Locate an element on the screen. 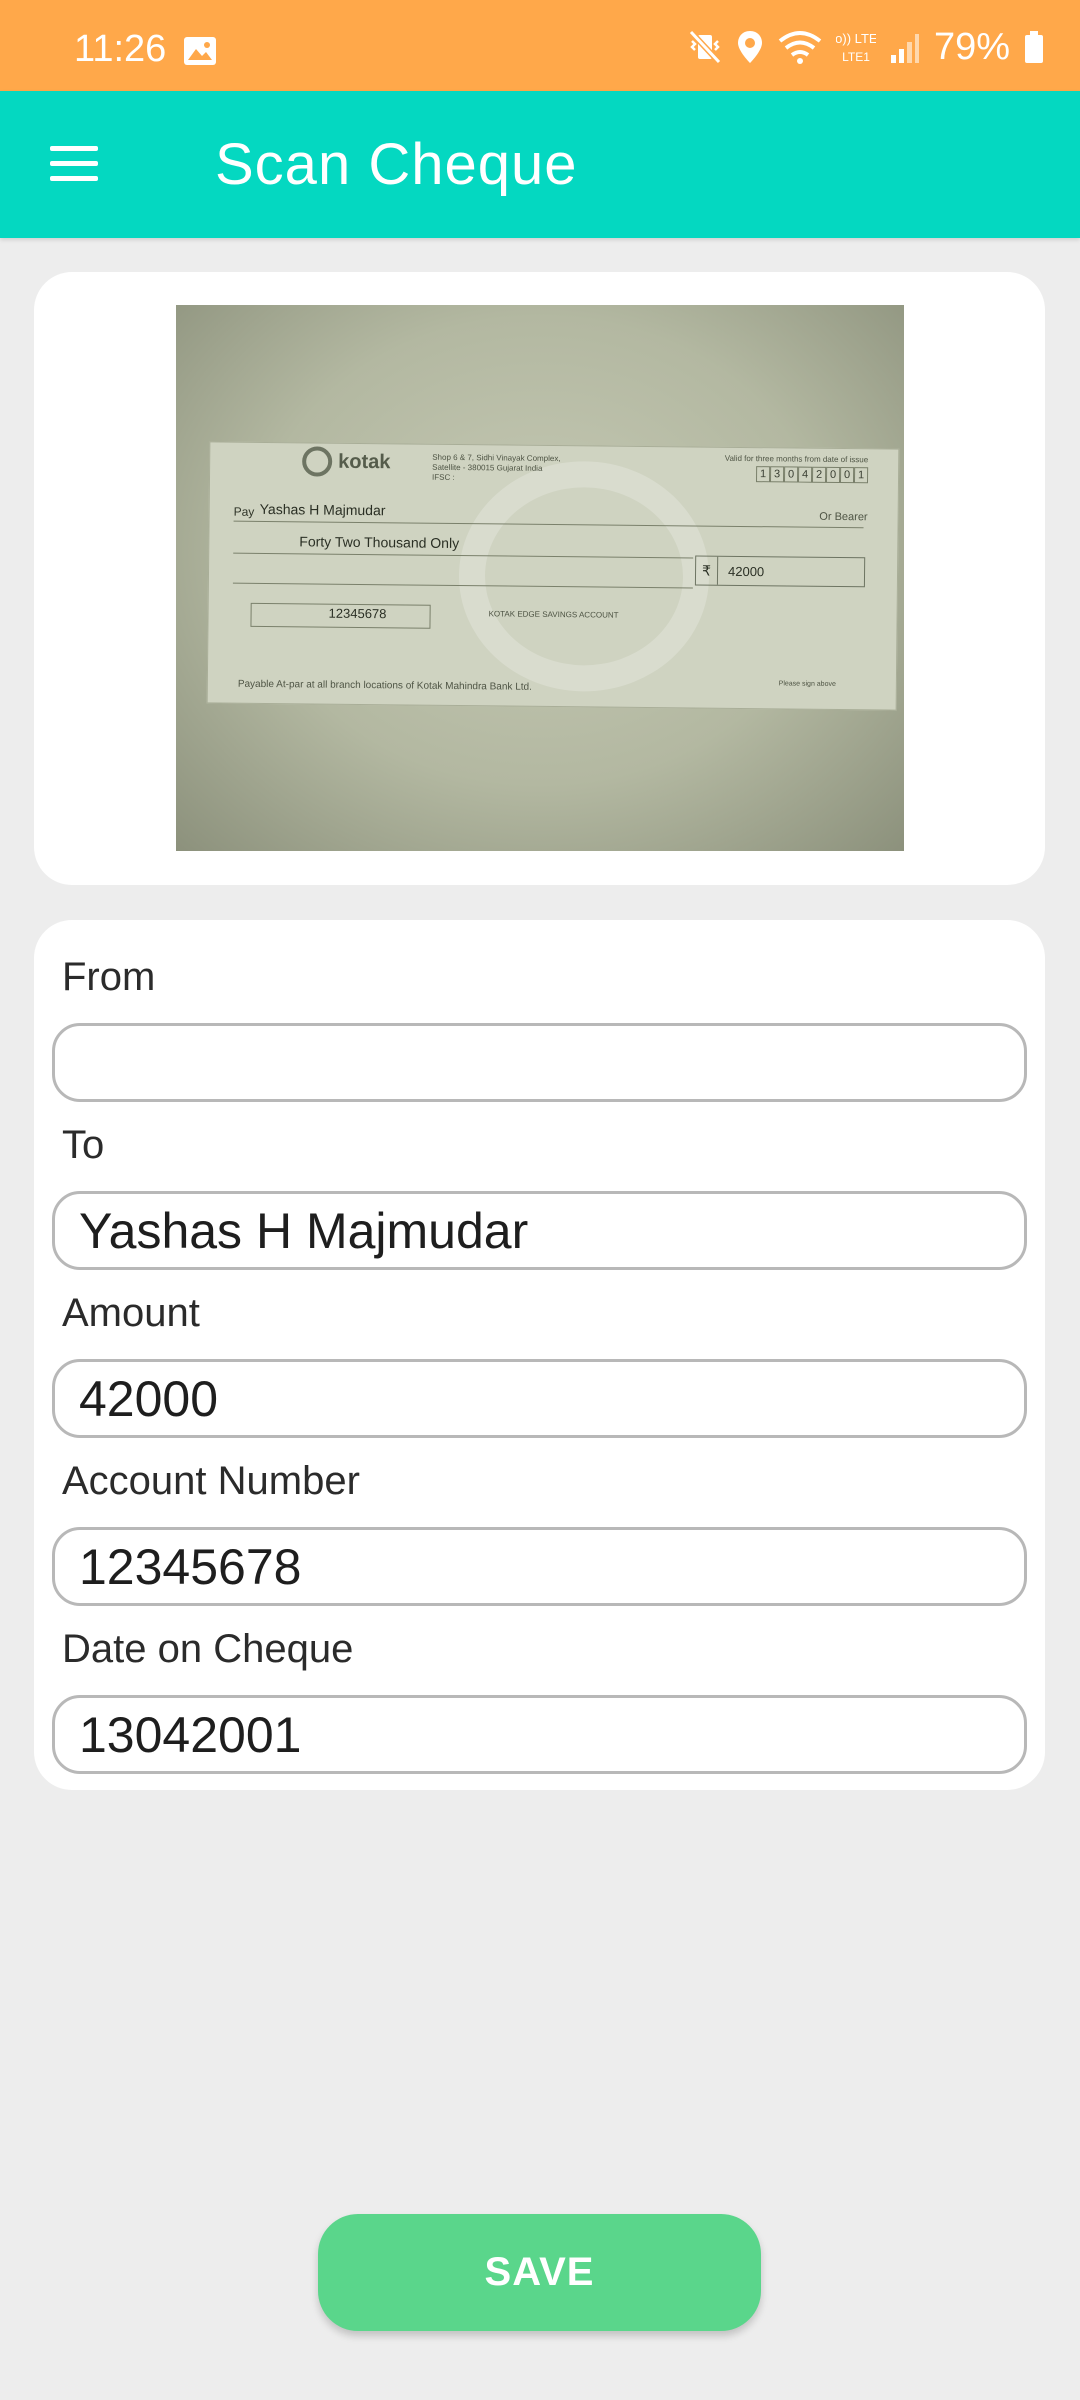 This screenshot has width=1080, height=2400. date-digit: 2 is located at coordinates (819, 474).